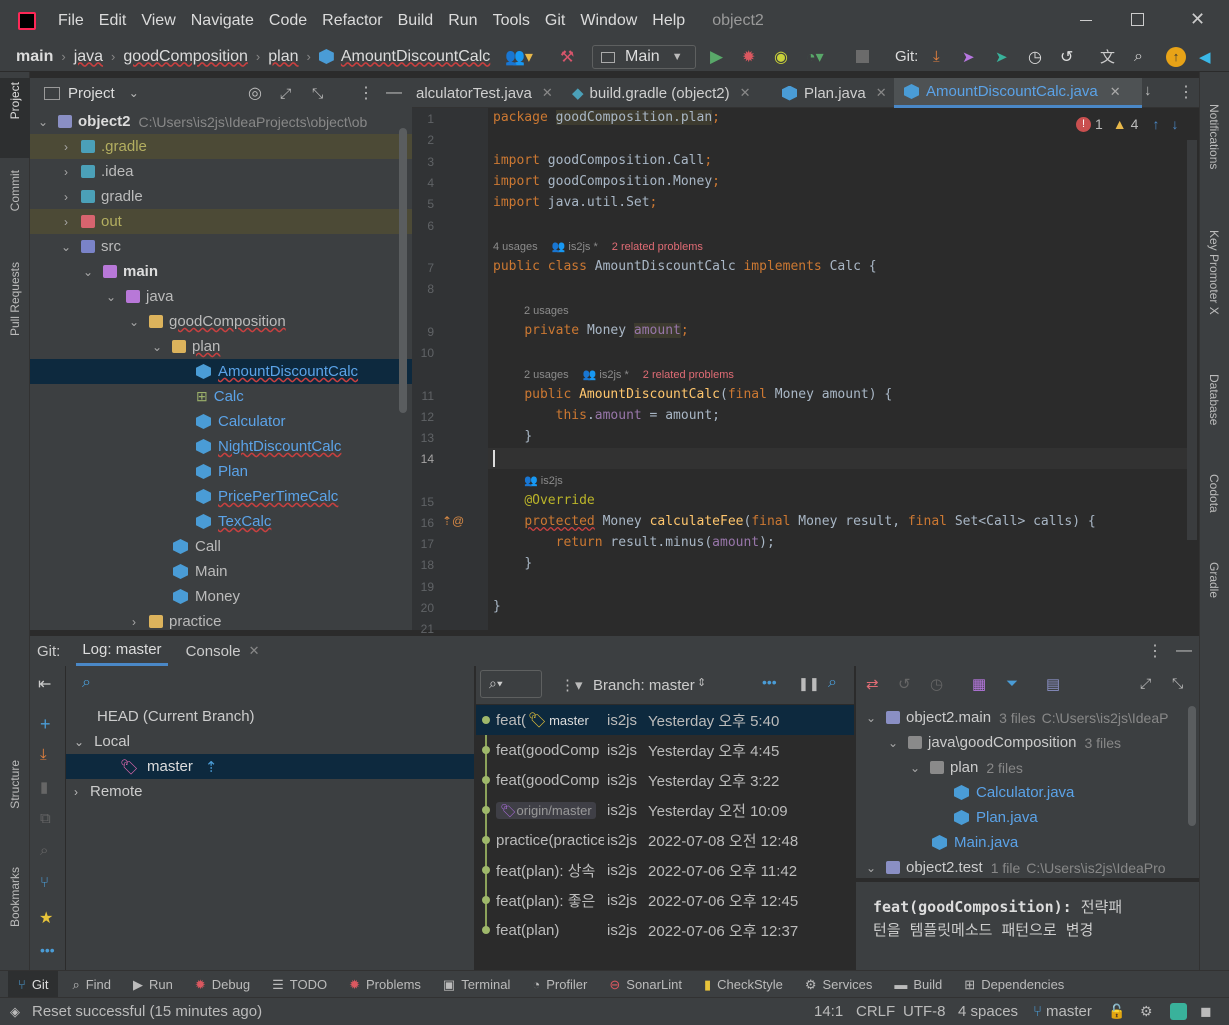 The width and height of the screenshot is (1229, 1025). I want to click on layout-icon: ▤, so click(1053, 684).